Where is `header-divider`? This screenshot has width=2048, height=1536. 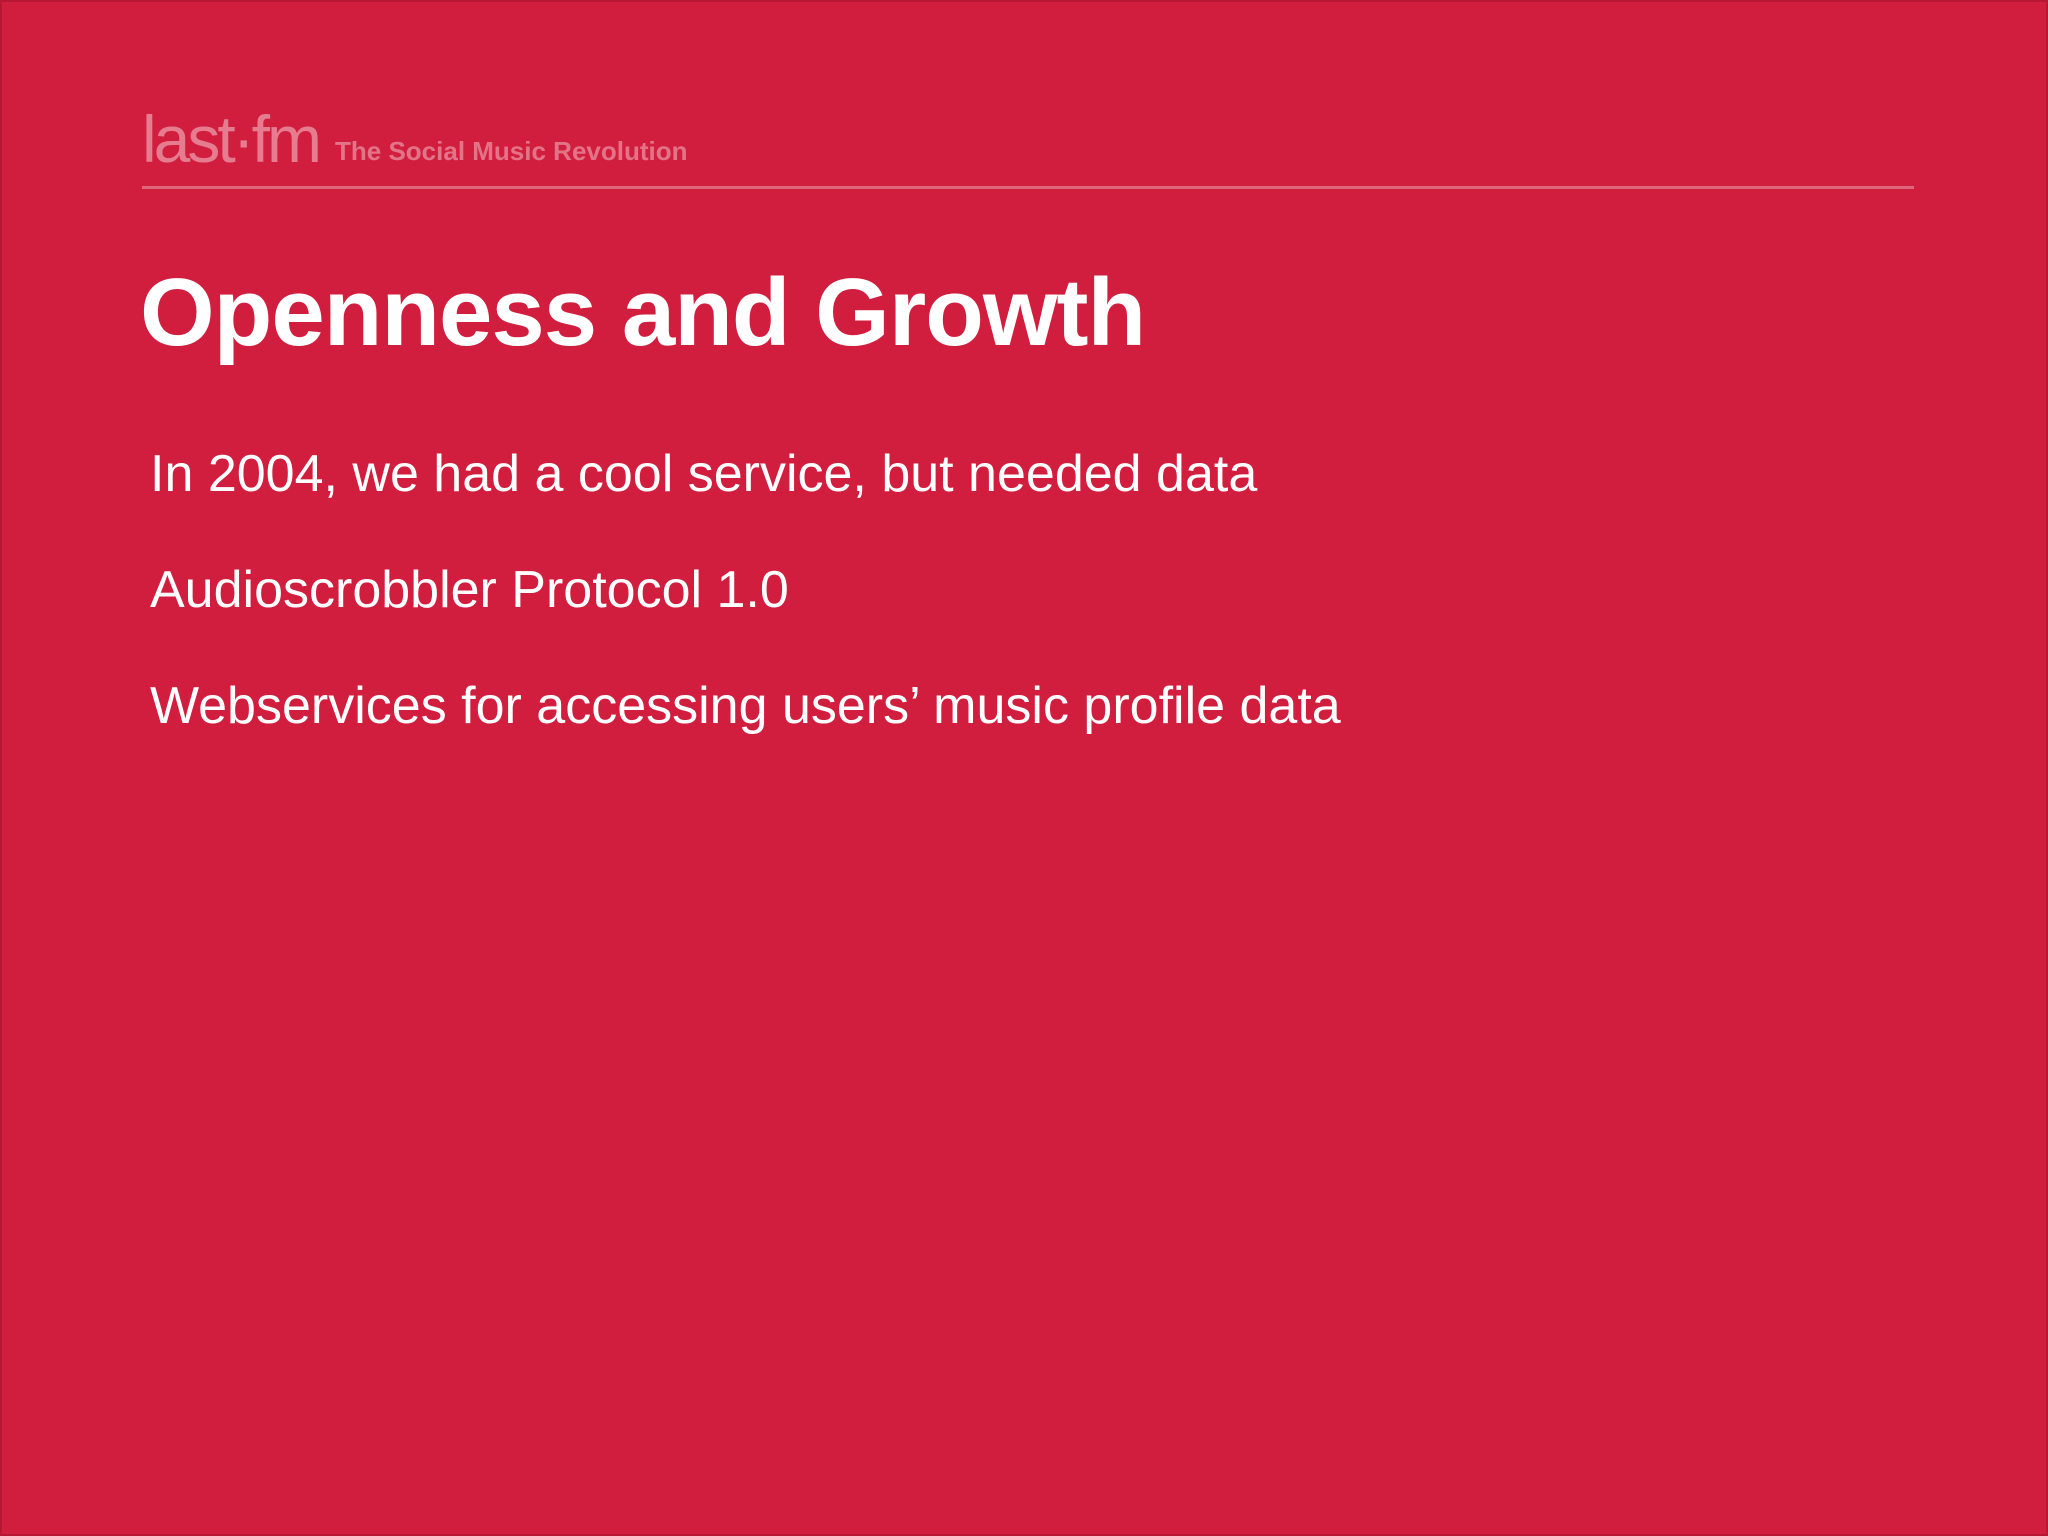 header-divider is located at coordinates (1028, 187).